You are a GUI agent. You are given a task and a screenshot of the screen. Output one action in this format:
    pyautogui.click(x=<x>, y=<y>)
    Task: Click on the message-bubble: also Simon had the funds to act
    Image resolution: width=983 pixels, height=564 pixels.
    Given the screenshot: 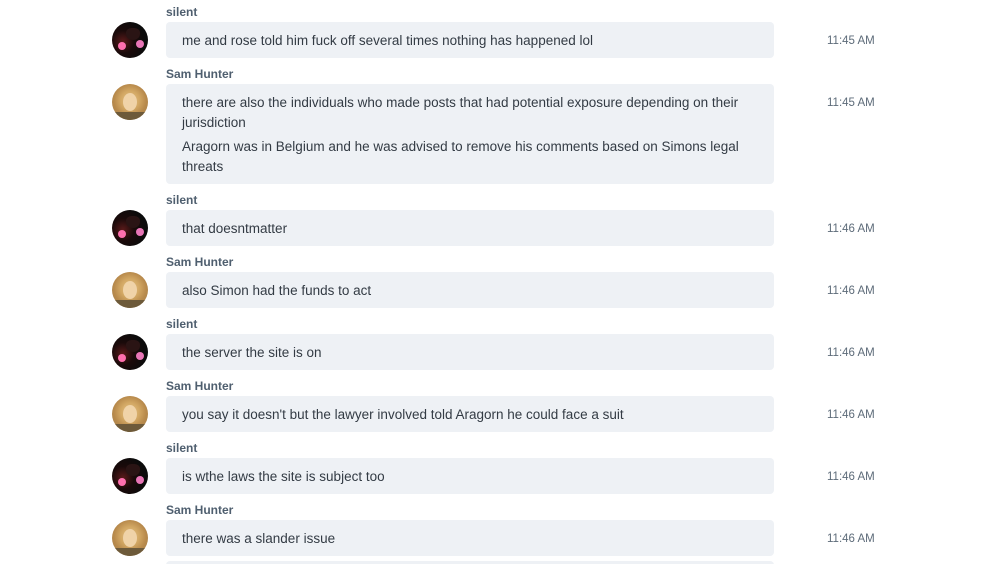 What is the action you would take?
    pyautogui.click(x=470, y=290)
    